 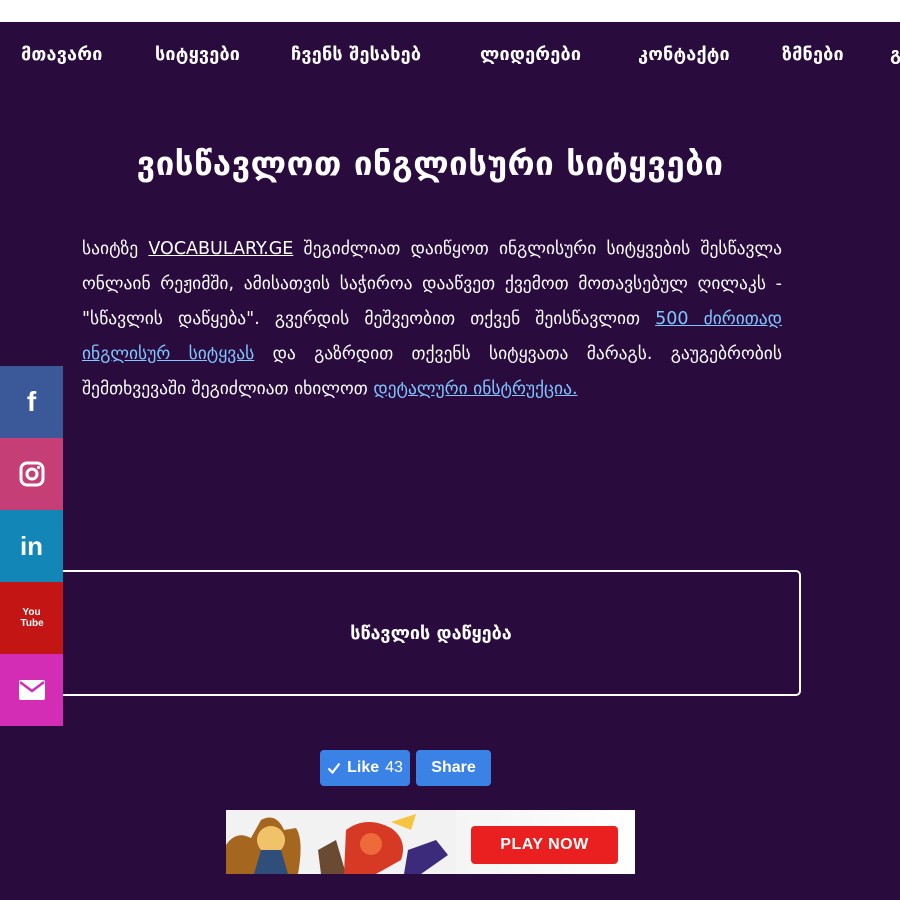 What do you see at coordinates (430, 163) in the screenshot?
I see `page-title: ვისწავლოთ ინგლისური სიტყვები` at bounding box center [430, 163].